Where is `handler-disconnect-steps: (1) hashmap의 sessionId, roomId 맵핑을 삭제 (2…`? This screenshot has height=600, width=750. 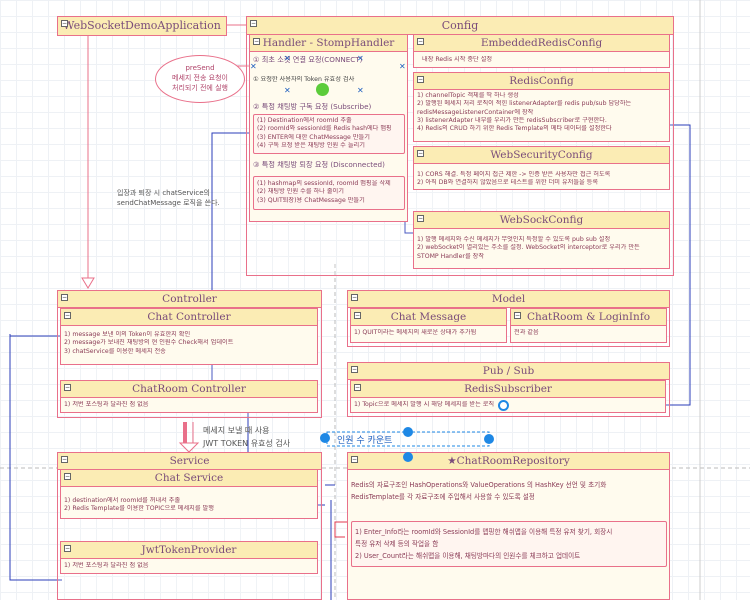
handler-disconnect-steps: (1) hashmap의 sessionId, roomId 맵핑을 삭제 (2… is located at coordinates (329, 193).